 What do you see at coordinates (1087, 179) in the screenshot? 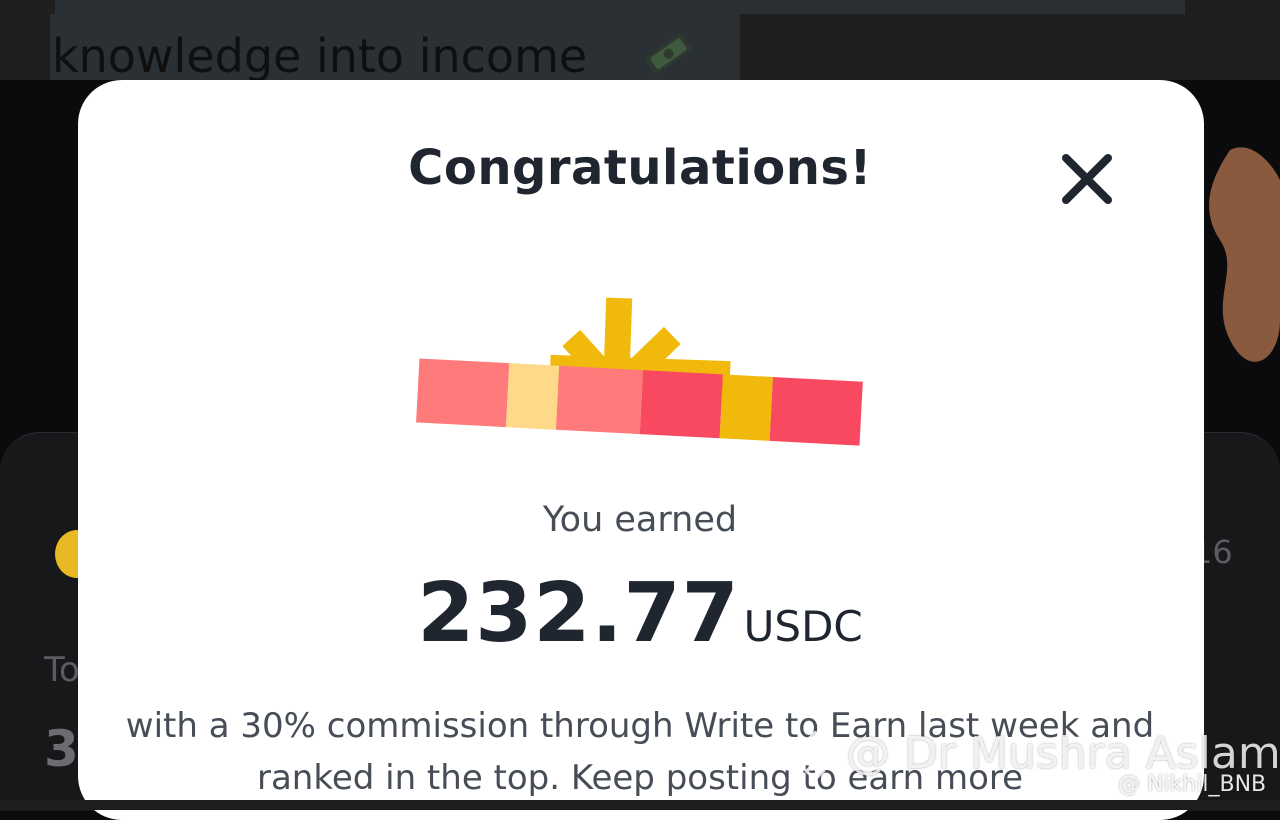
I see `close-icon` at bounding box center [1087, 179].